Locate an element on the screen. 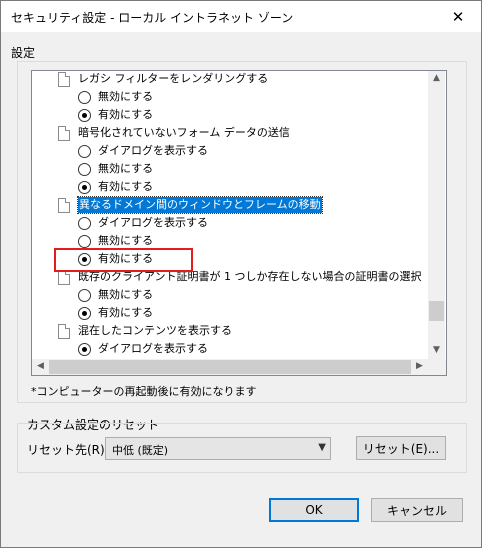 The image size is (482, 548). chevron-down-icon: ▼ is located at coordinates (322, 447).